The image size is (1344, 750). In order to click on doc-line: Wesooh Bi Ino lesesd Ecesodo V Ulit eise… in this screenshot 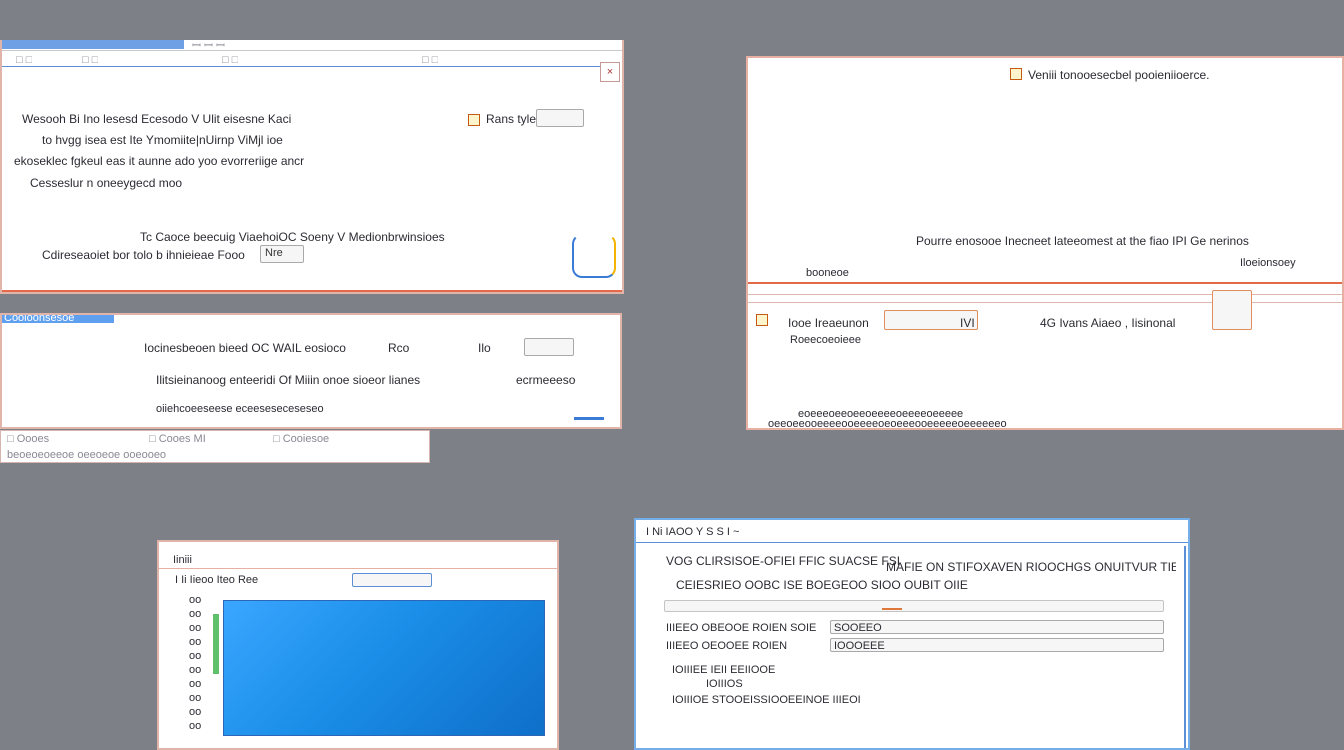, I will do `click(157, 119)`.